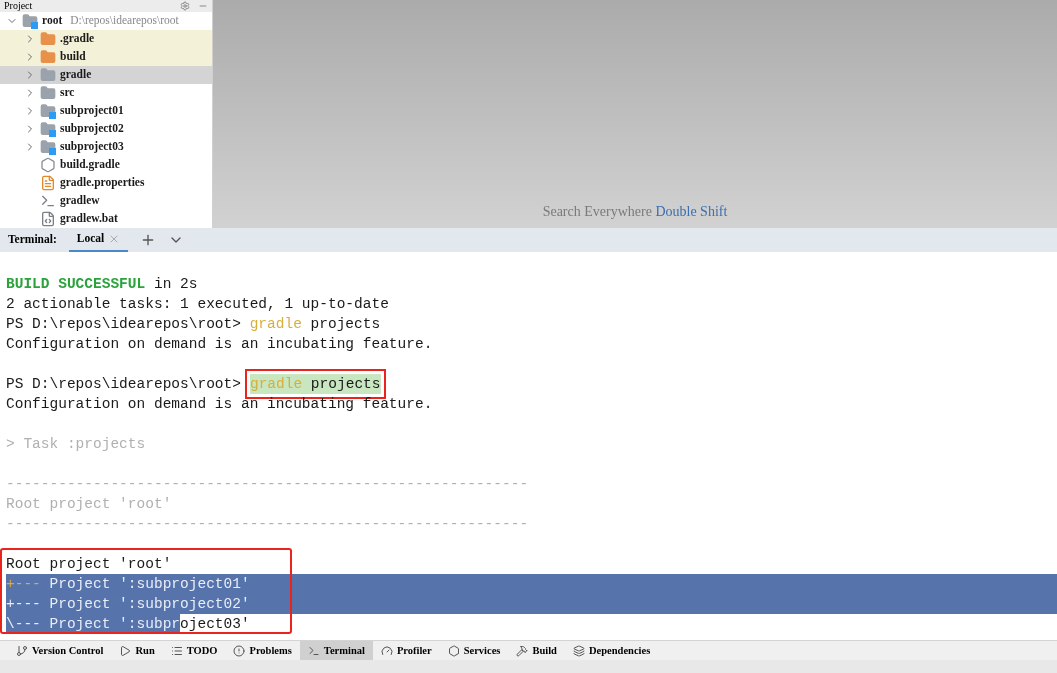  I want to click on tool-window-button: Build, so click(536, 650).